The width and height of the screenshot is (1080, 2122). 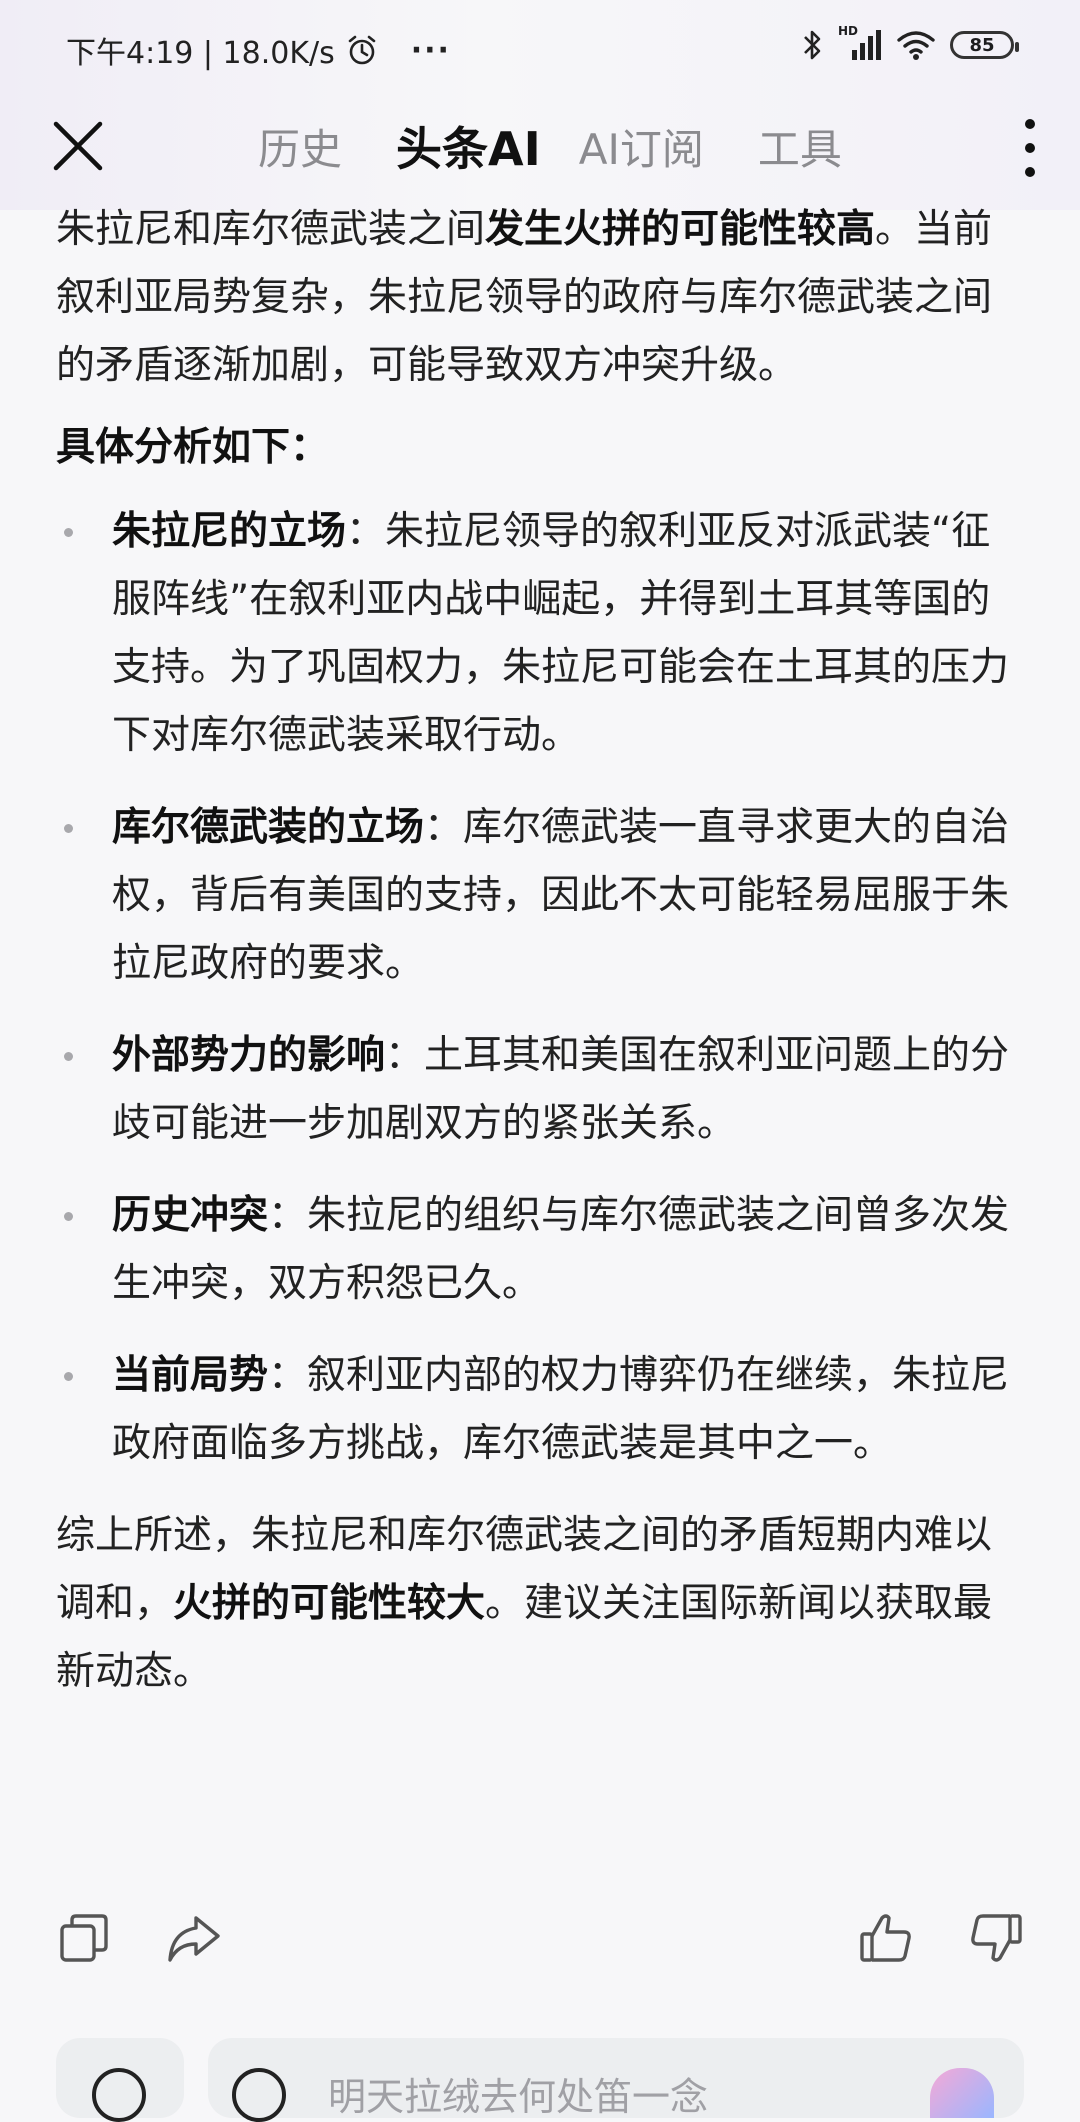 What do you see at coordinates (190, 1375) in the screenshot?
I see `point-title: 当前局势` at bounding box center [190, 1375].